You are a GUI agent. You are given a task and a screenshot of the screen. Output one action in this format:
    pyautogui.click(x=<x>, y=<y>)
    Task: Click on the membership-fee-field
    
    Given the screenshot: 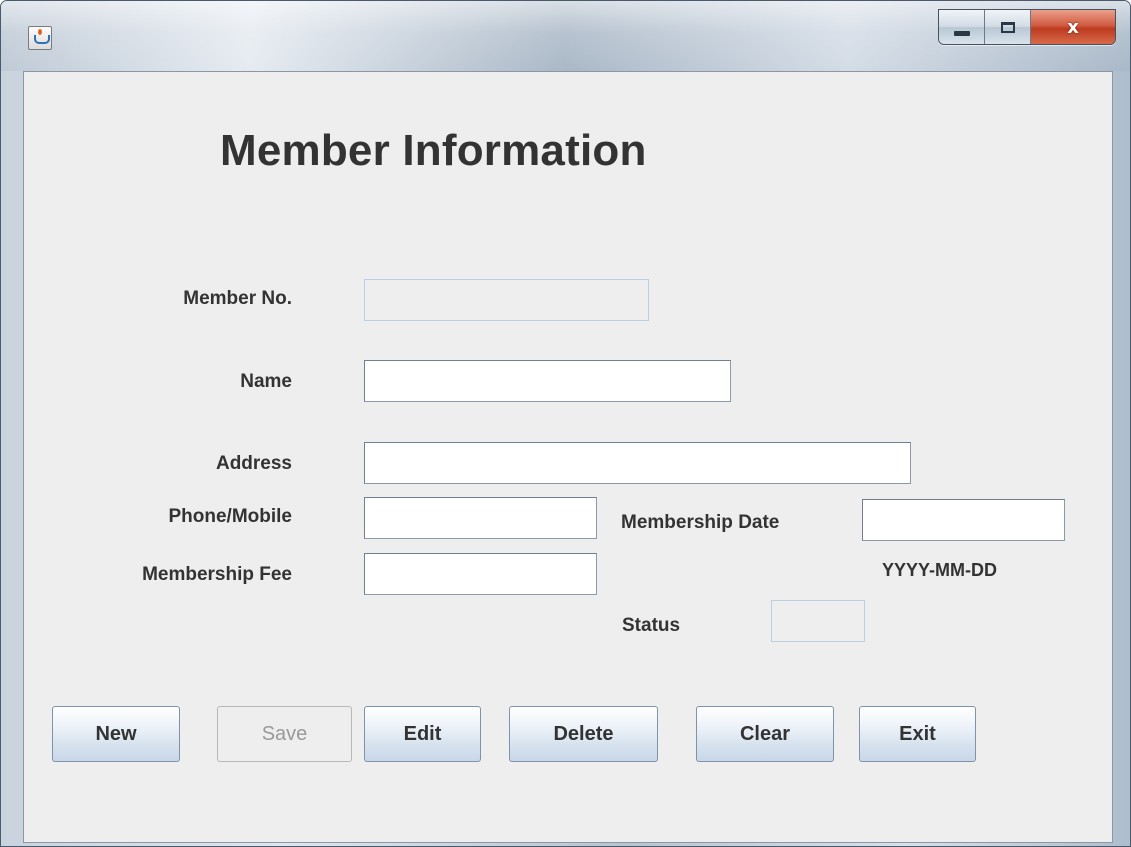 What is the action you would take?
    pyautogui.click(x=480, y=574)
    